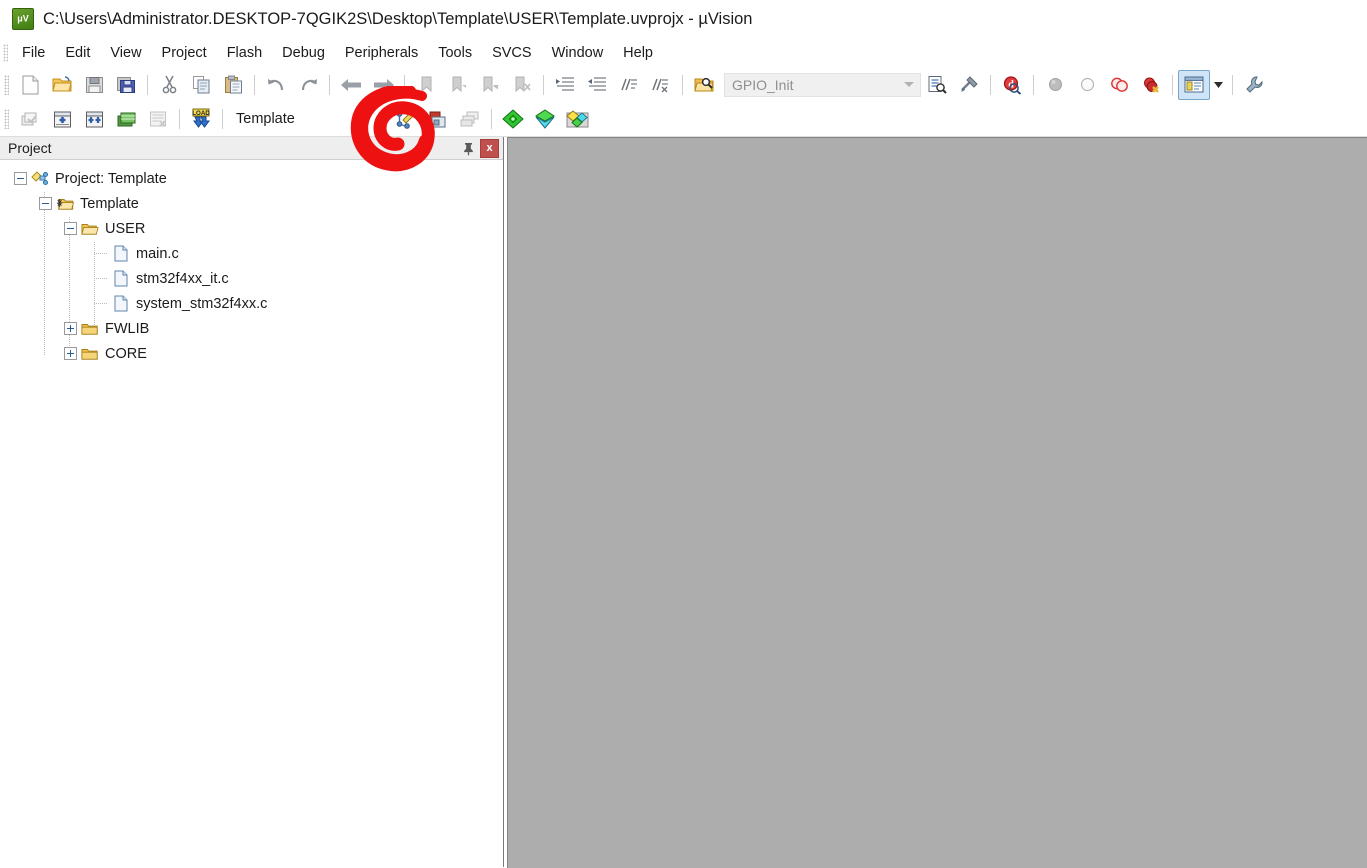 The width and height of the screenshot is (1367, 868). I want to click on project-panel-buttons: x, so click(479, 148).